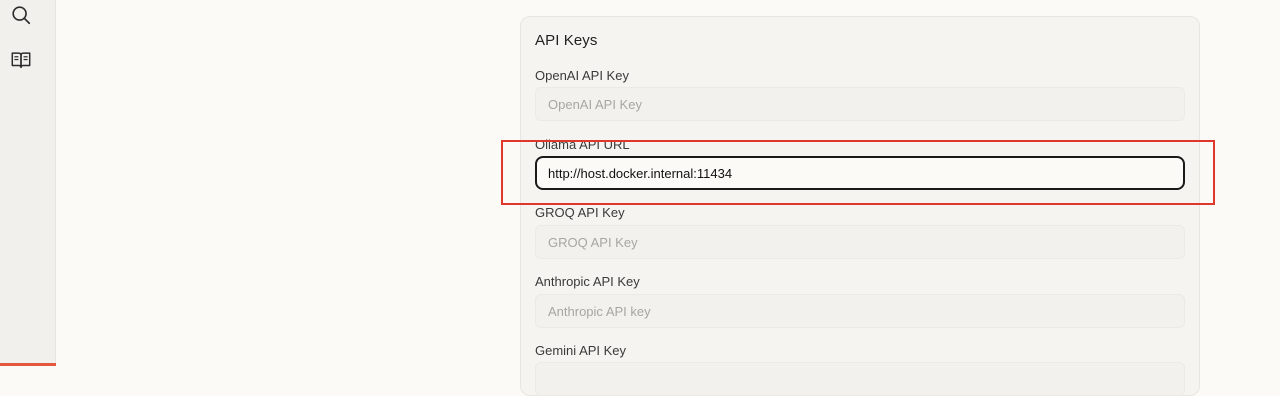 The height and width of the screenshot is (396, 1280). Describe the element at coordinates (21, 15) in the screenshot. I see `search-icon` at that location.